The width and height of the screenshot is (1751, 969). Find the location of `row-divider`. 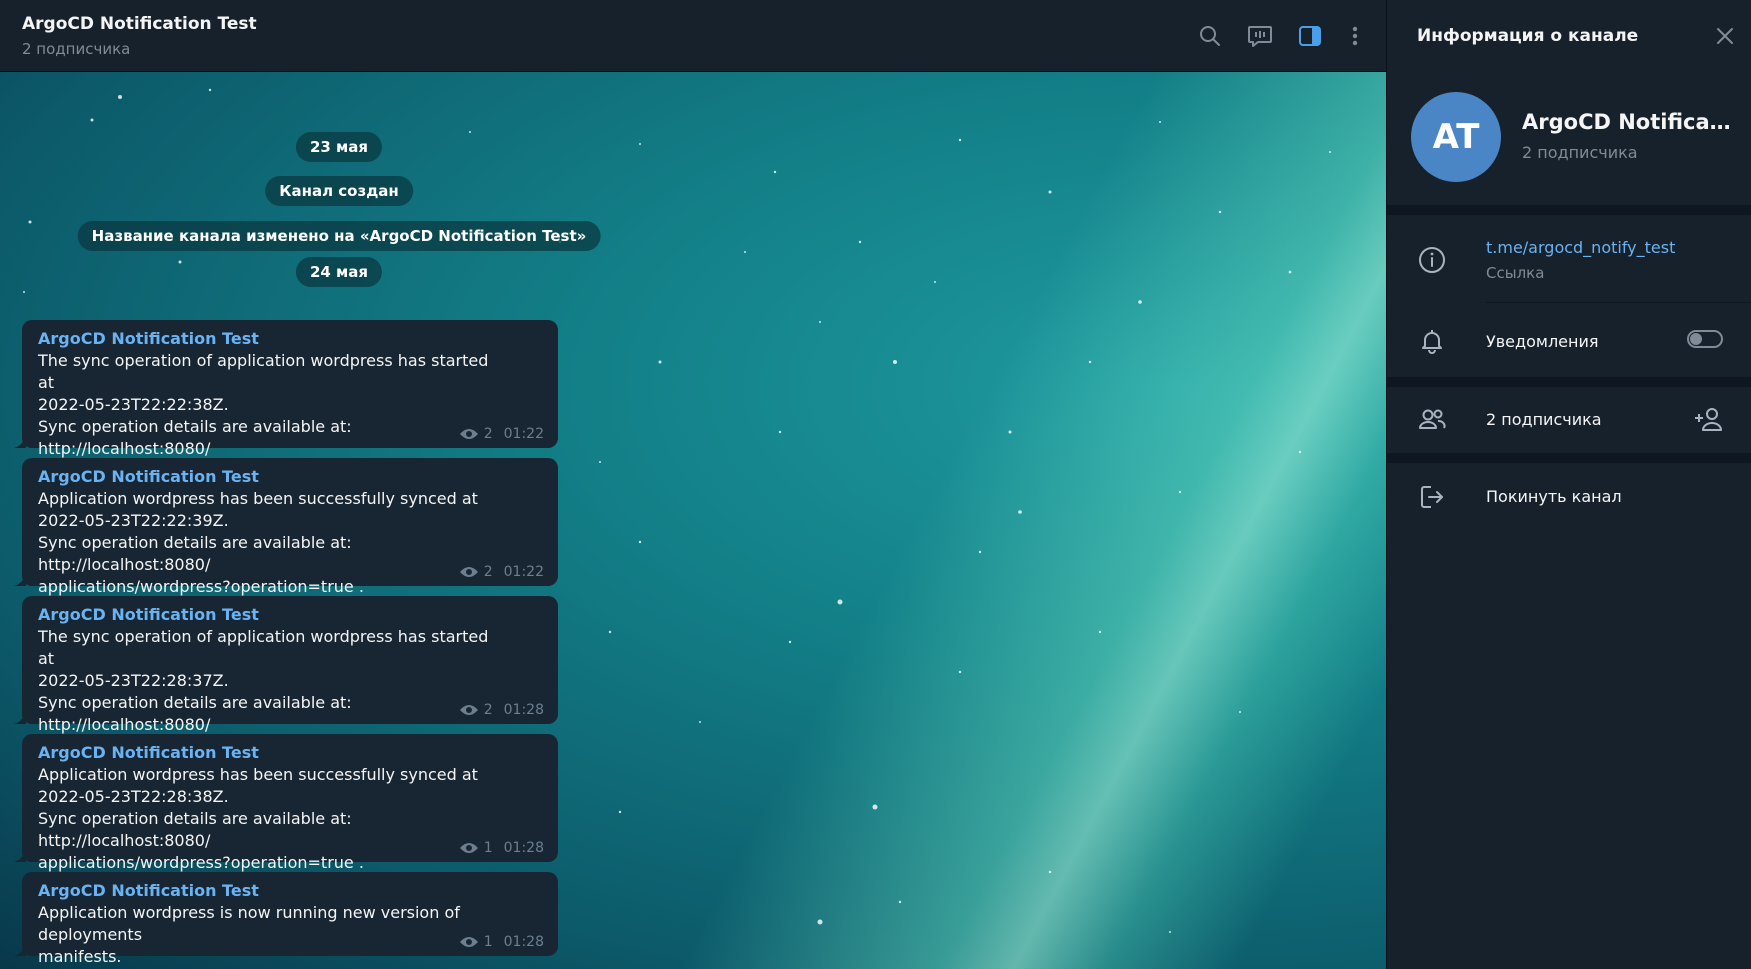

row-divider is located at coordinates (1618, 302).